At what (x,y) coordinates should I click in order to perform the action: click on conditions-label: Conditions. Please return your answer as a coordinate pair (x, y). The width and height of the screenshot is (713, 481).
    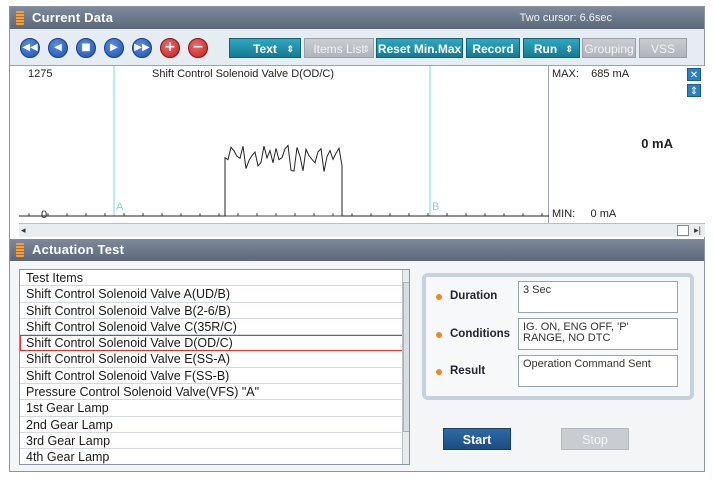
    Looking at the image, I should click on (480, 334).